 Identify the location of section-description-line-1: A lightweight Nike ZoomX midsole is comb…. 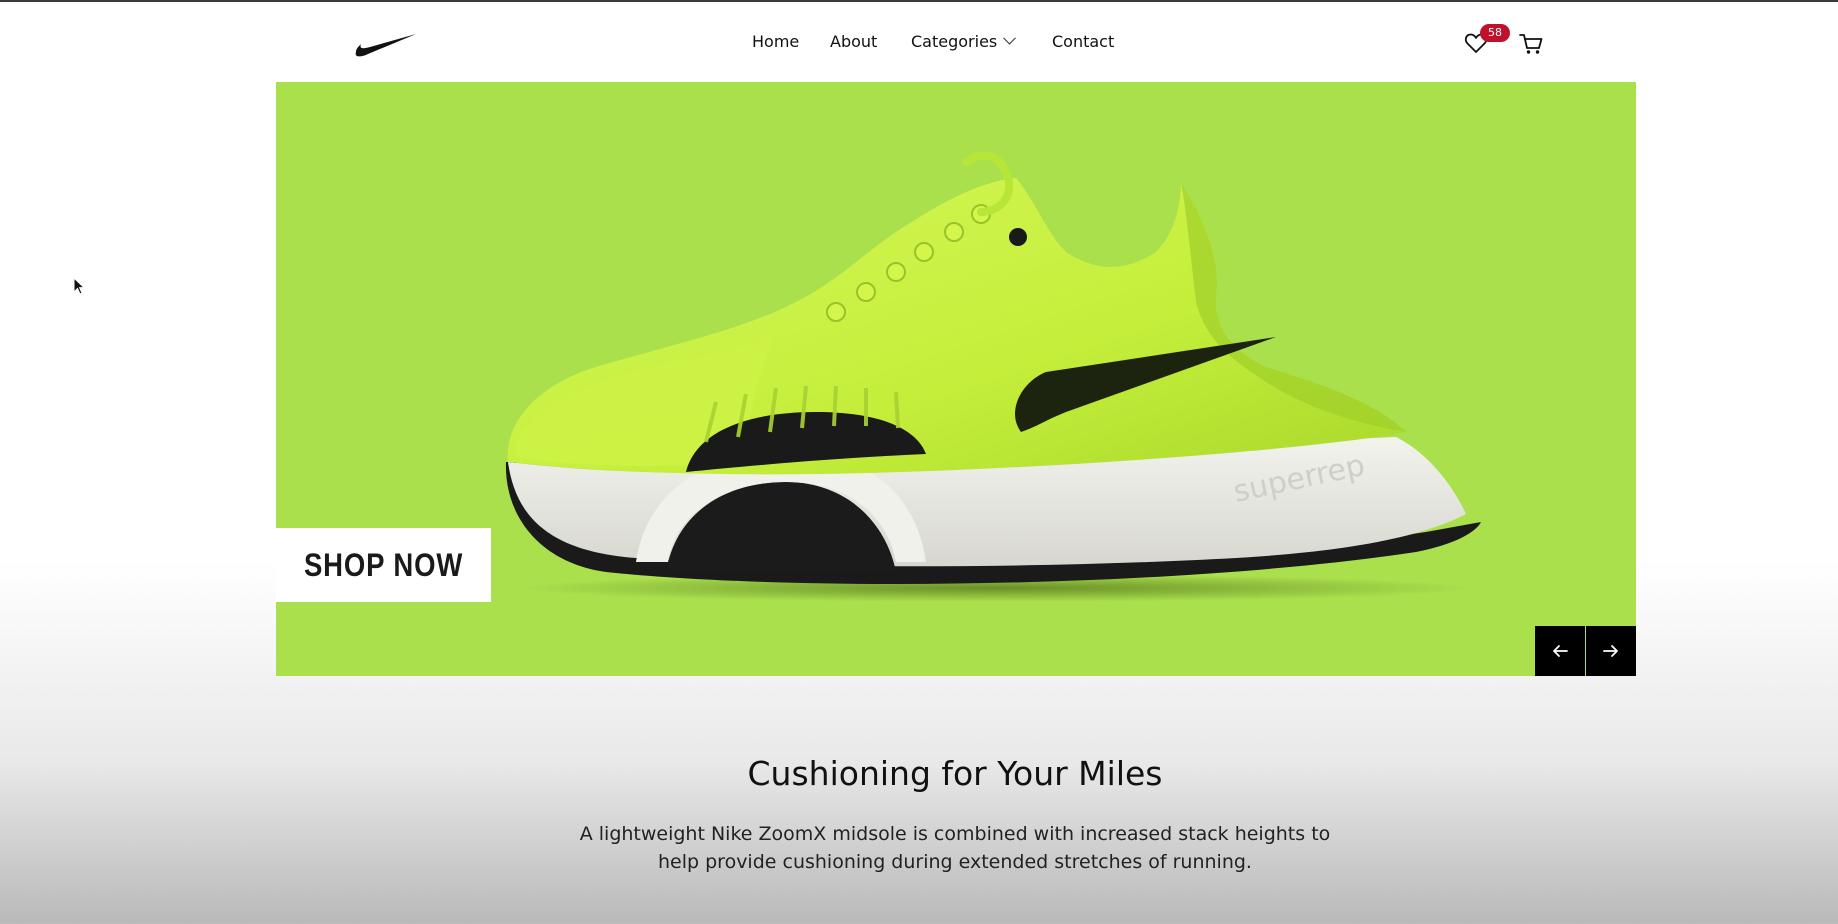
(955, 834).